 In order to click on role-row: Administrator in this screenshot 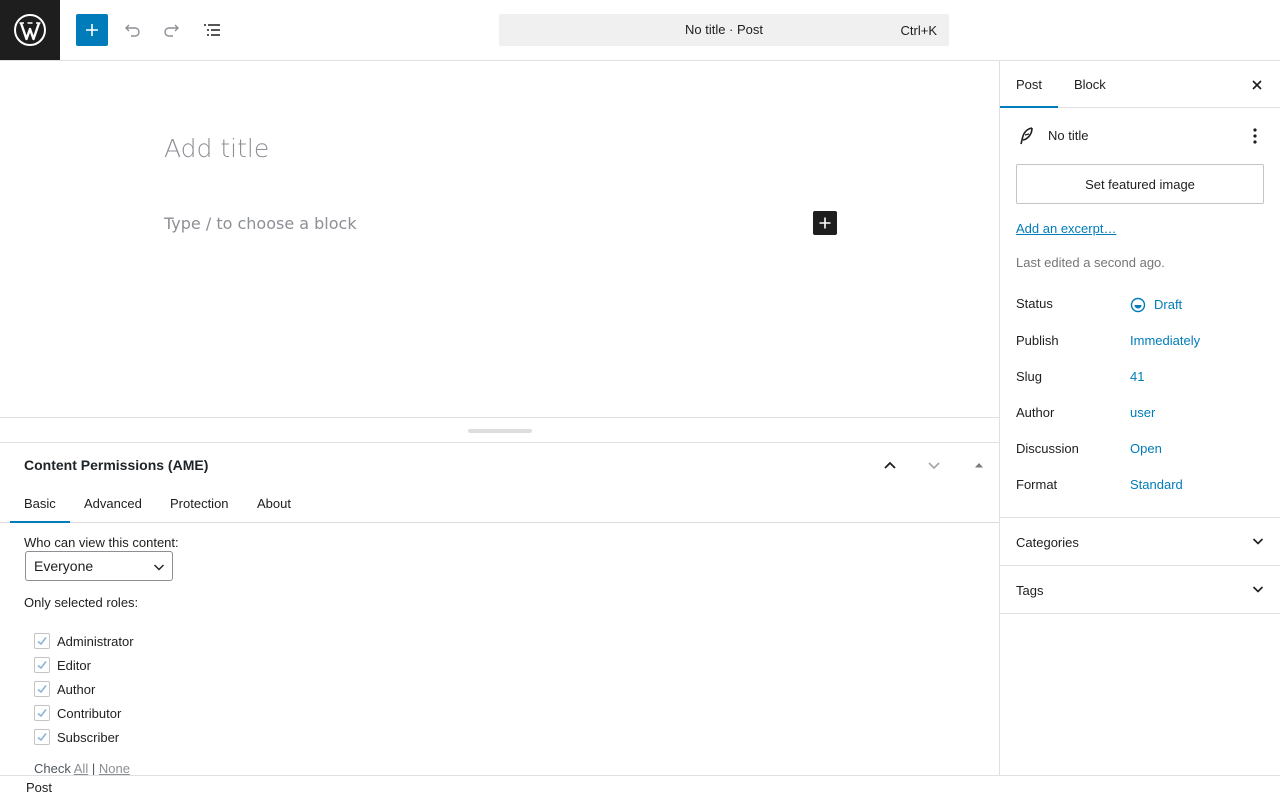, I will do `click(84, 641)`.